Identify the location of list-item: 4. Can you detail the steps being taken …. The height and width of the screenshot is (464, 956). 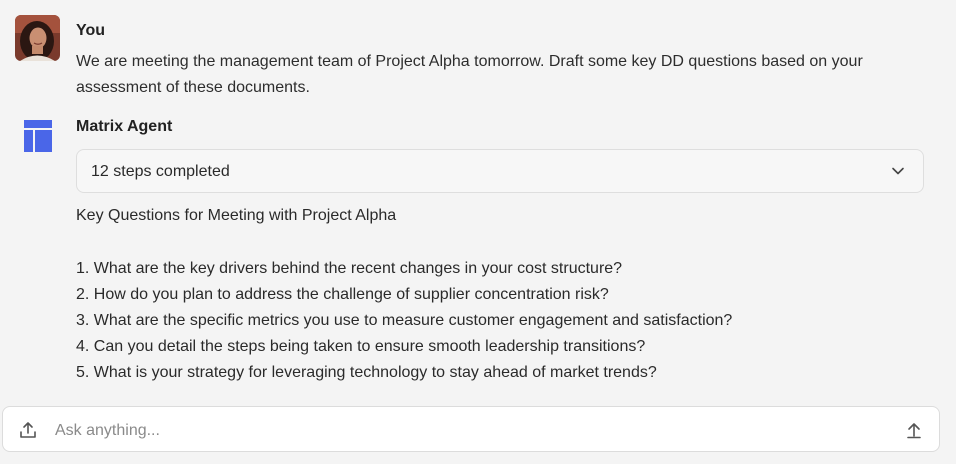
(361, 346).